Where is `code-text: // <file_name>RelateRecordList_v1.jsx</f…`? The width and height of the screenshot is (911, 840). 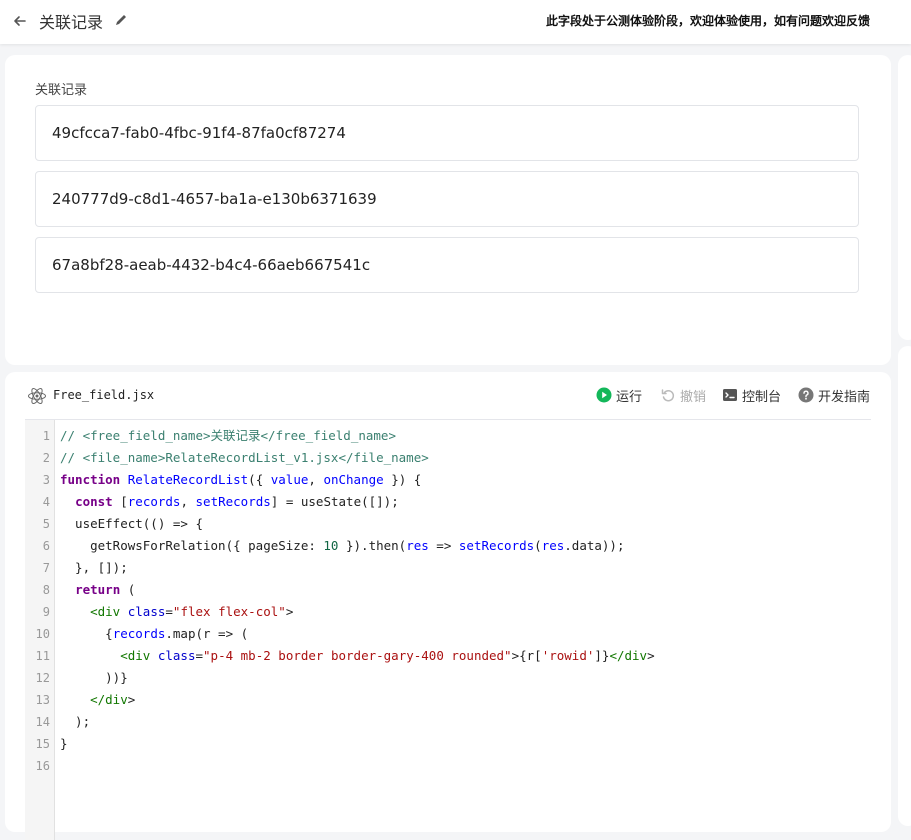 code-text: // <file_name>RelateRecordList_v1.jsx</f… is located at coordinates (244, 457).